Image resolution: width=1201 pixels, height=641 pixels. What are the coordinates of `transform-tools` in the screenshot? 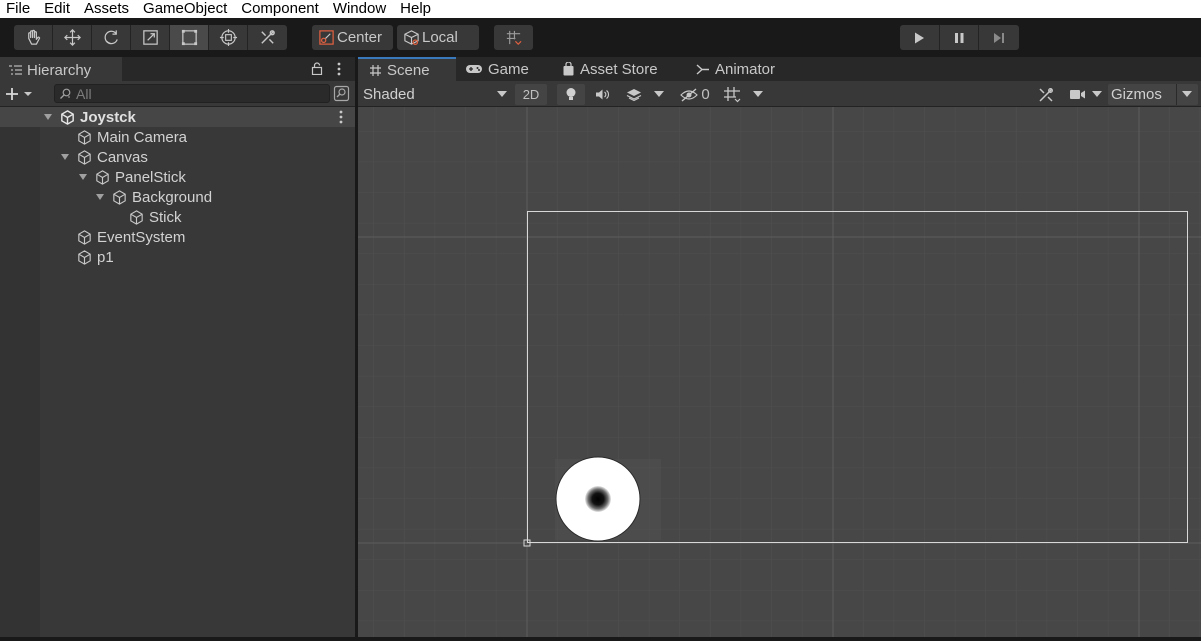 It's located at (150, 37).